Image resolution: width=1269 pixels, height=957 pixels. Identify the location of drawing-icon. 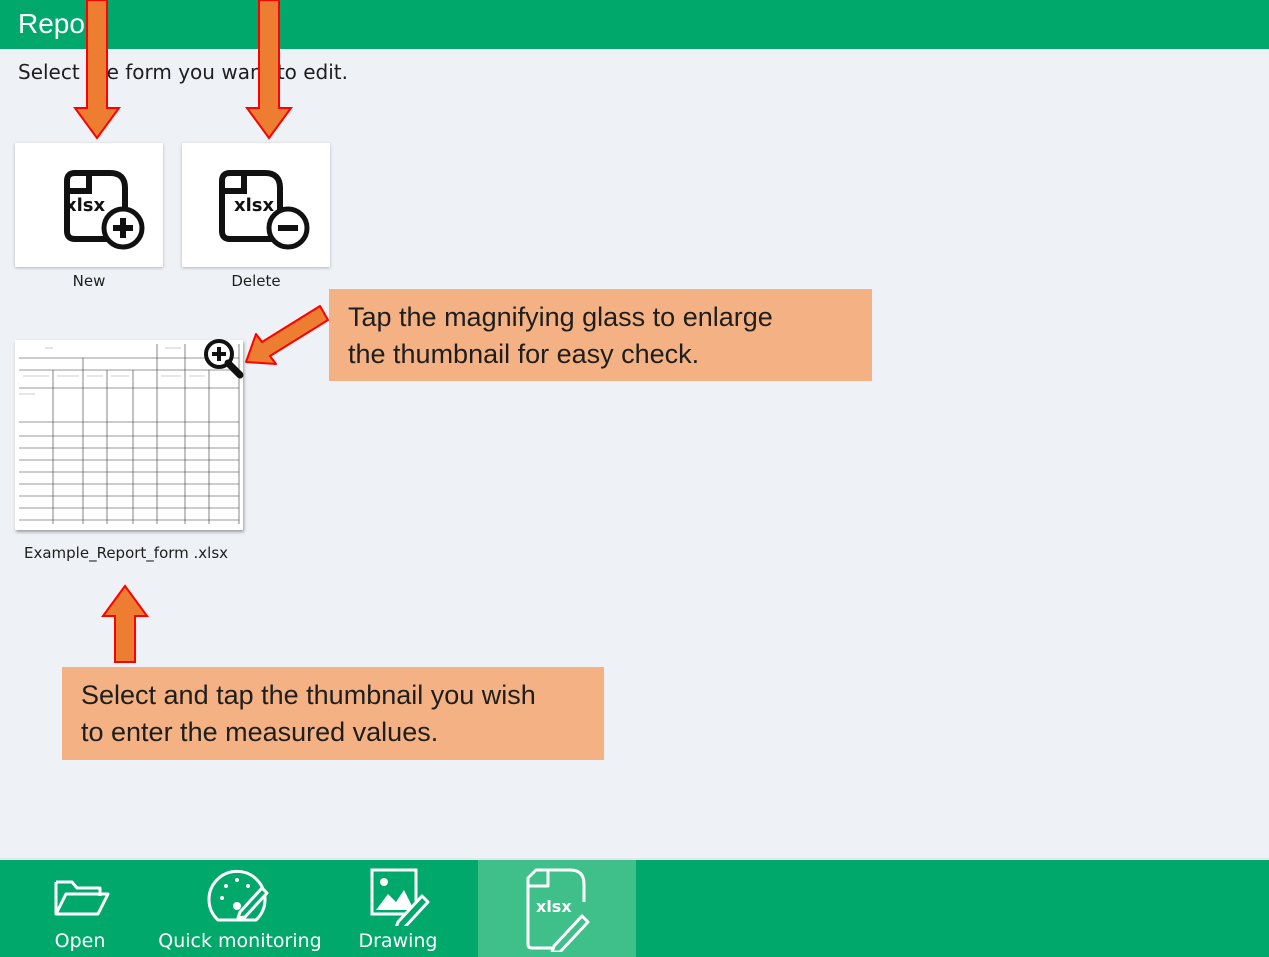
(400, 897).